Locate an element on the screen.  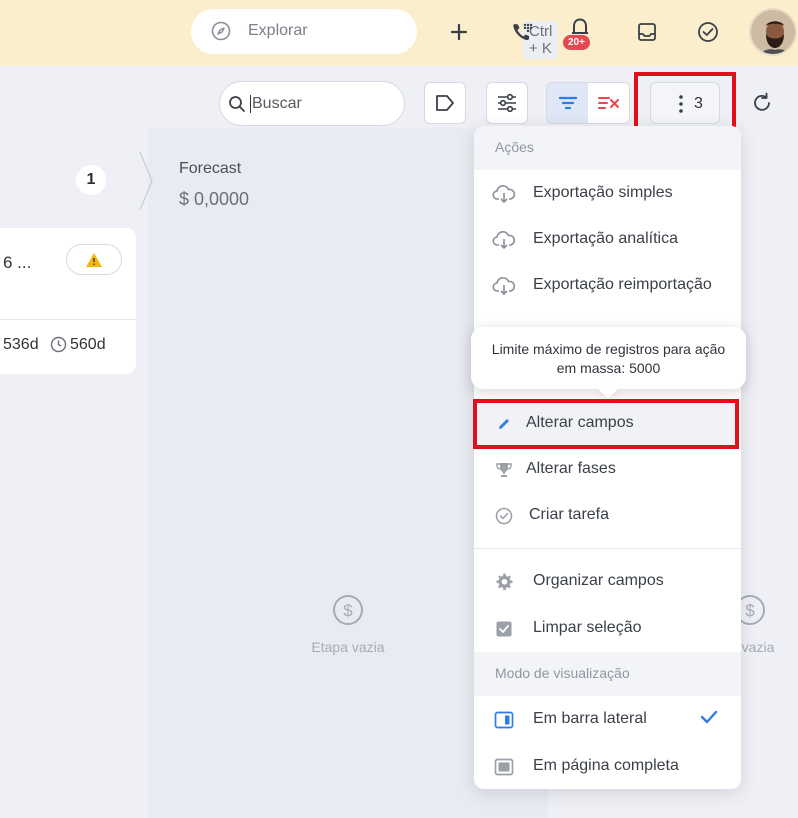
menu-item-organize-fields: Organizar campos is located at coordinates (607, 582).